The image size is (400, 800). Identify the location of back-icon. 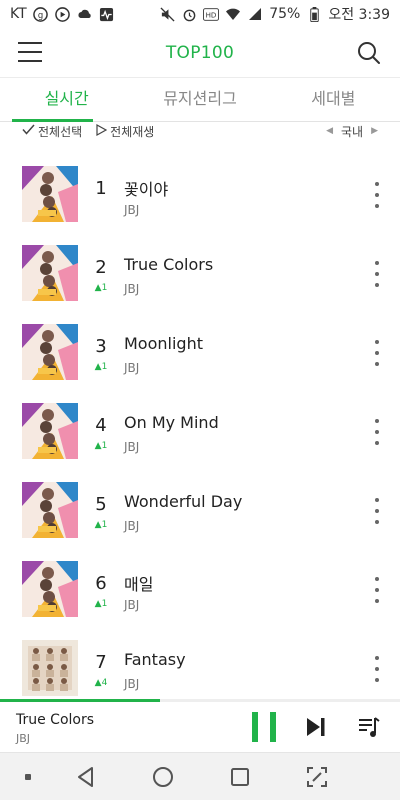
(86, 777).